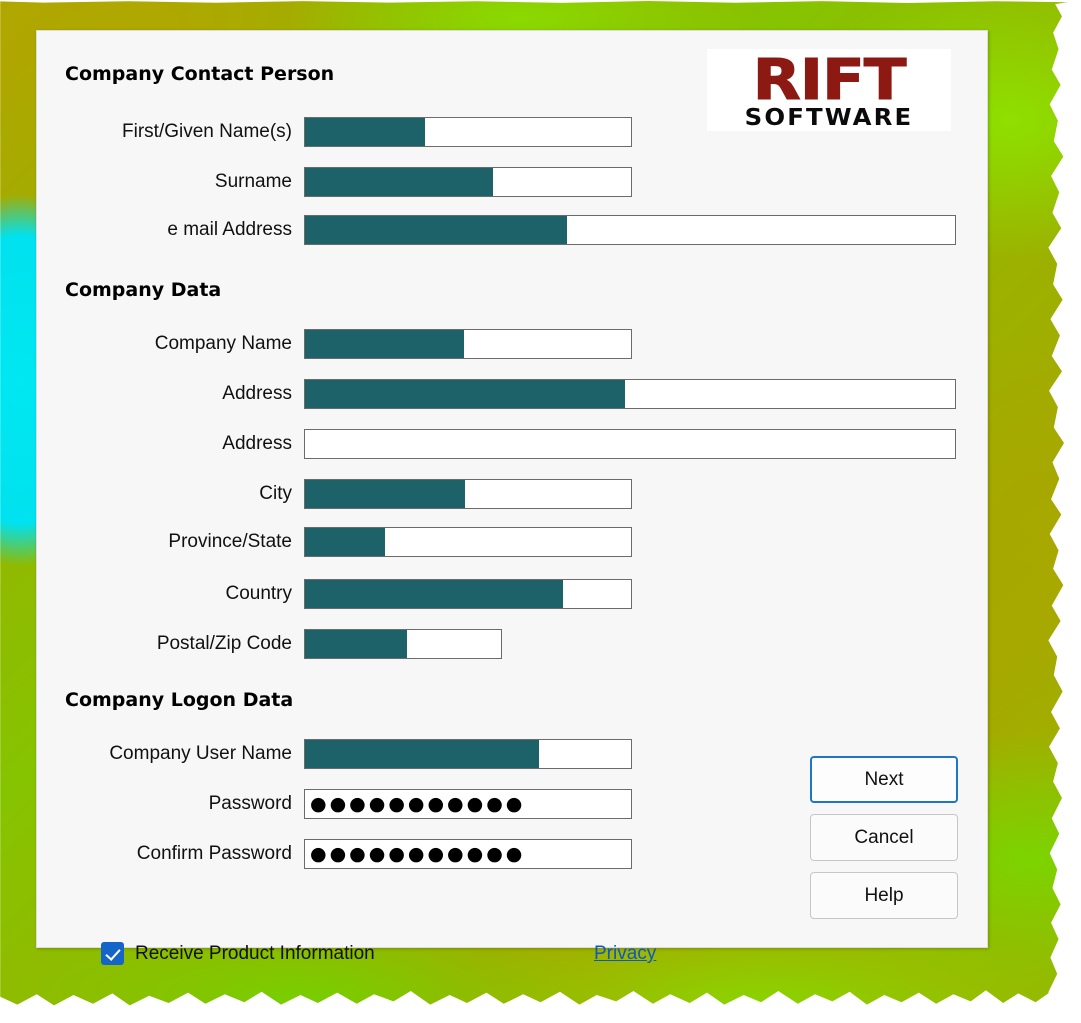 This screenshot has height=1023, width=1081. I want to click on surname-value-fill, so click(399, 182).